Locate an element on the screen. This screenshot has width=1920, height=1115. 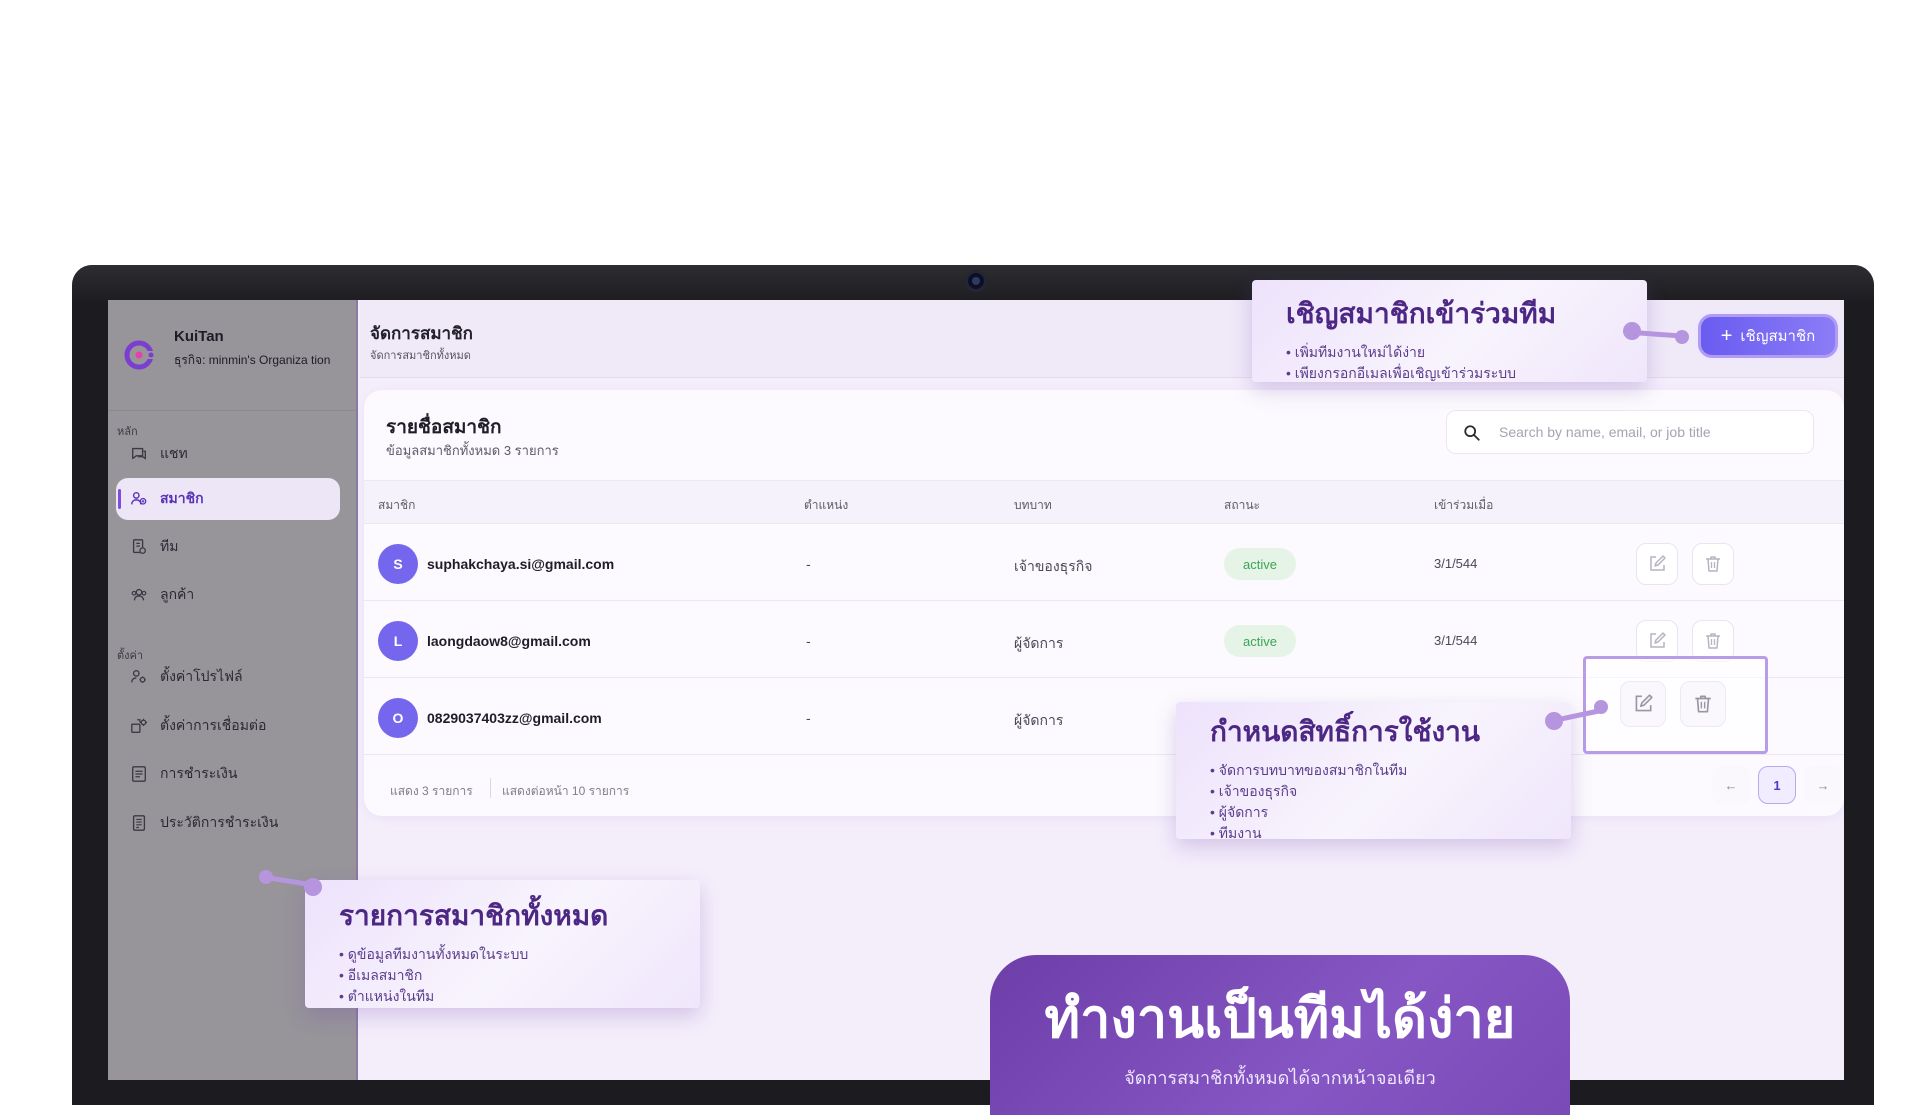
column-header-status: สถานะ is located at coordinates (1242, 505).